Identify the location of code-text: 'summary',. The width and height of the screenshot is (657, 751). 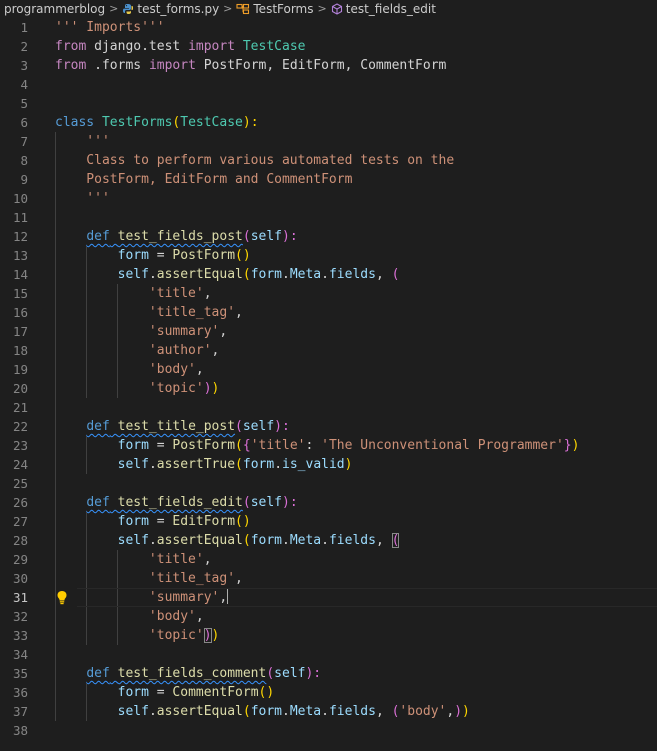
(141, 331).